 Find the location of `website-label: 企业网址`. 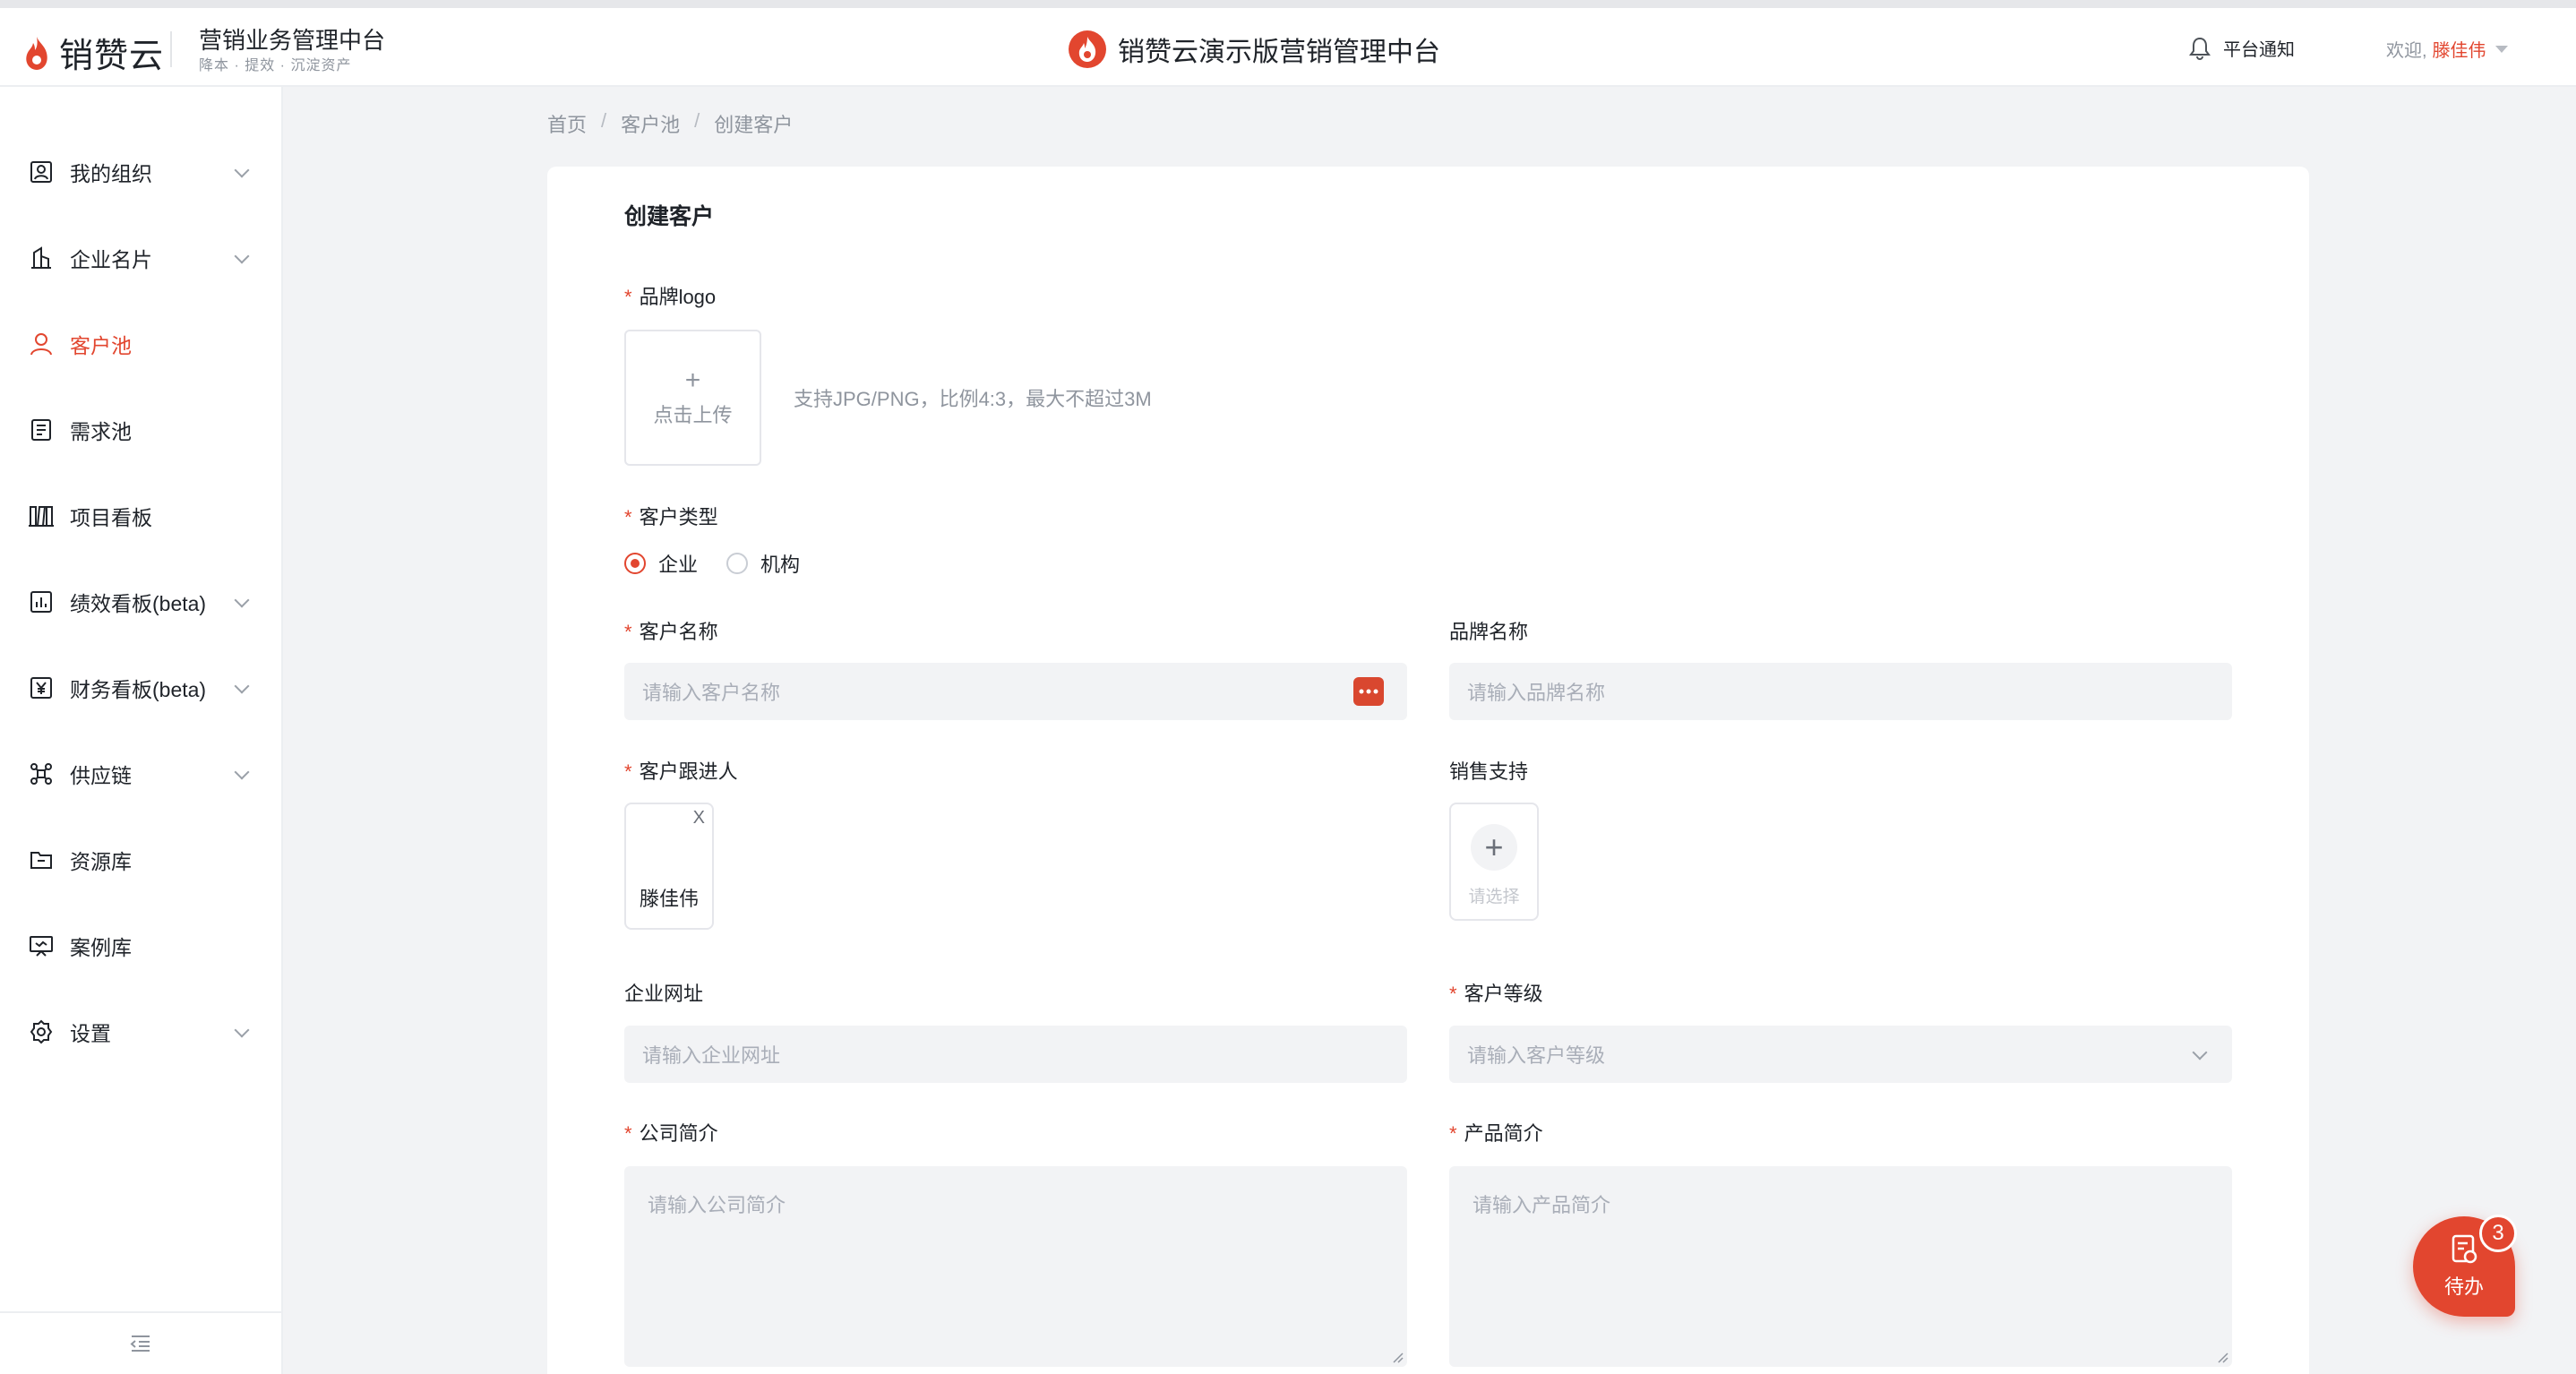

website-label: 企业网址 is located at coordinates (663, 992).